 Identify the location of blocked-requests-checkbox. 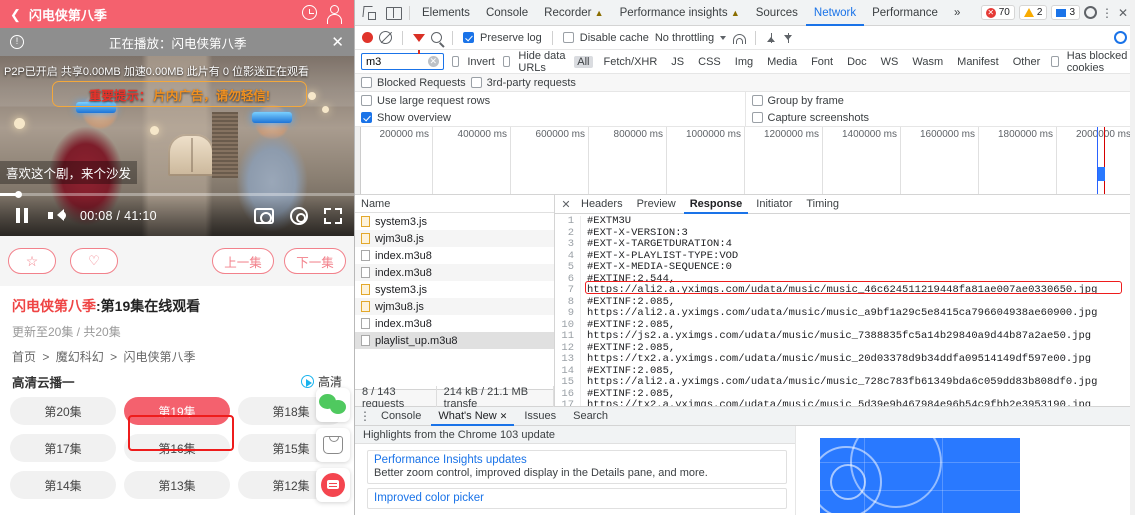
(366, 82).